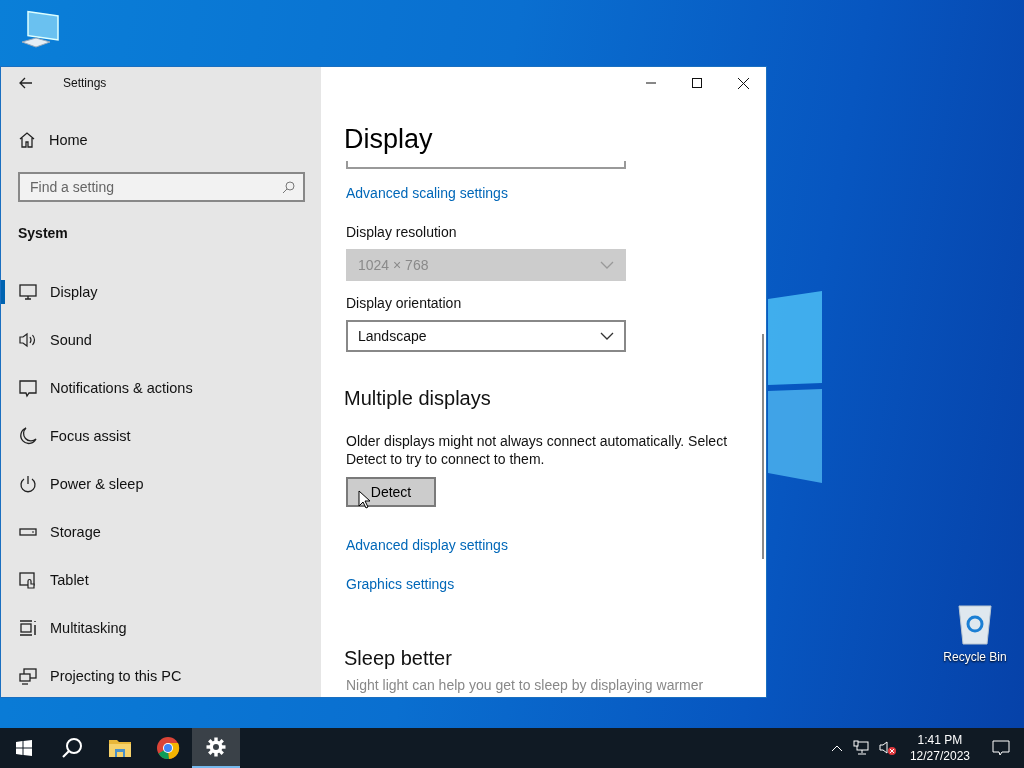 The height and width of the screenshot is (768, 1024). I want to click on monitor-icon, so click(28, 292).